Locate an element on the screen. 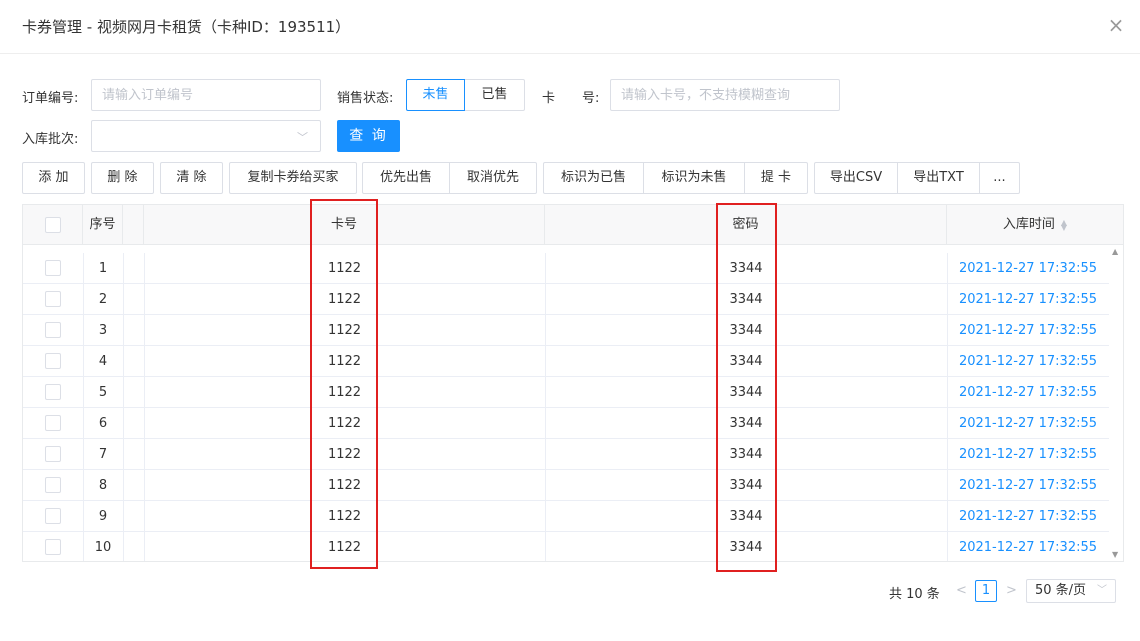 Image resolution: width=1140 pixels, height=641 pixels. row-index: 2 is located at coordinates (103, 299).